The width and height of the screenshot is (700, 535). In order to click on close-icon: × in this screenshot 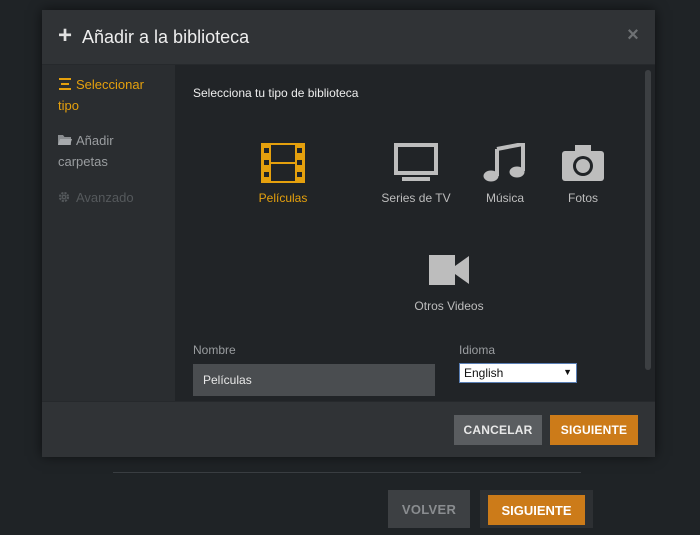, I will do `click(633, 35)`.